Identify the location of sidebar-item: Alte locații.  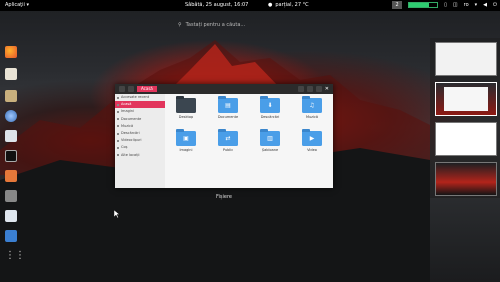
(140, 155).